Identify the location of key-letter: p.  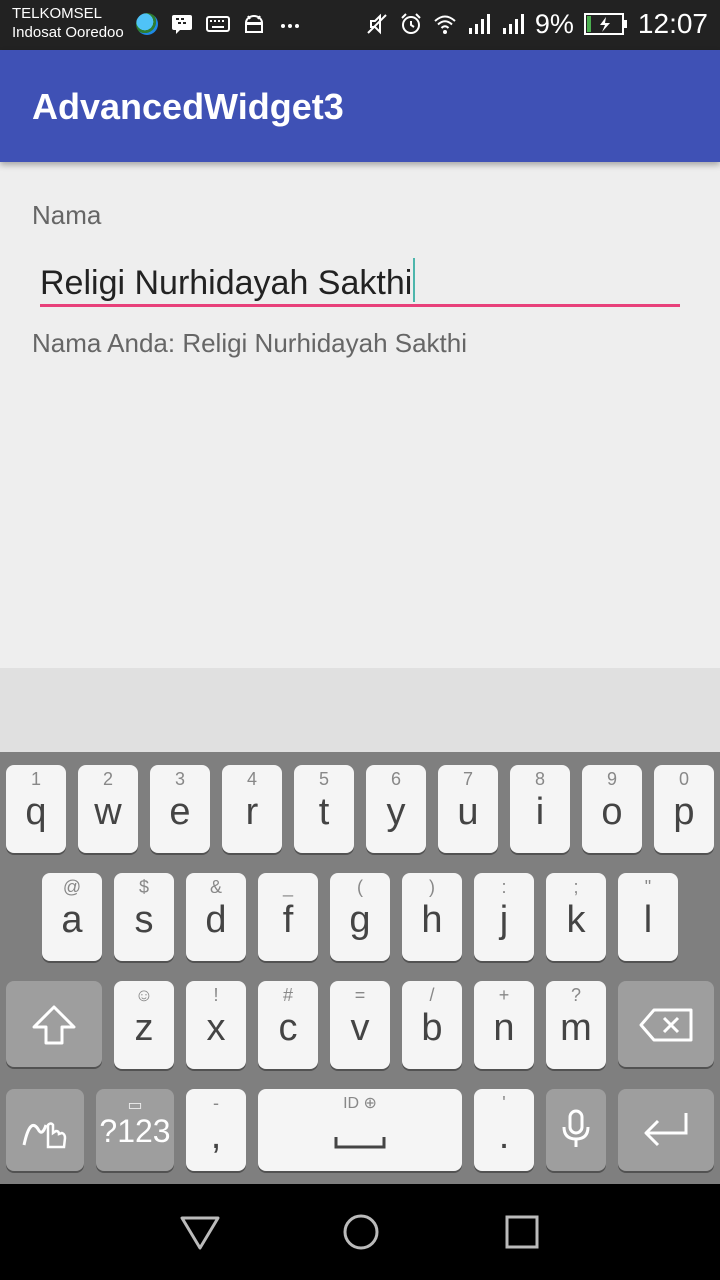
(684, 812).